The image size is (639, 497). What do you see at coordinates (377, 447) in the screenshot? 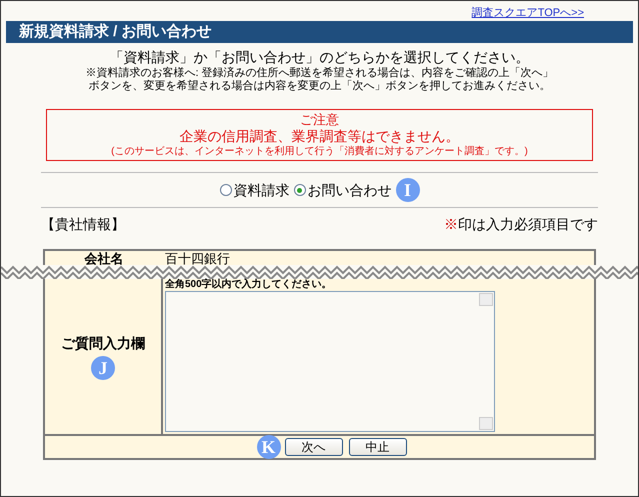
I see `form-button: 中止` at bounding box center [377, 447].